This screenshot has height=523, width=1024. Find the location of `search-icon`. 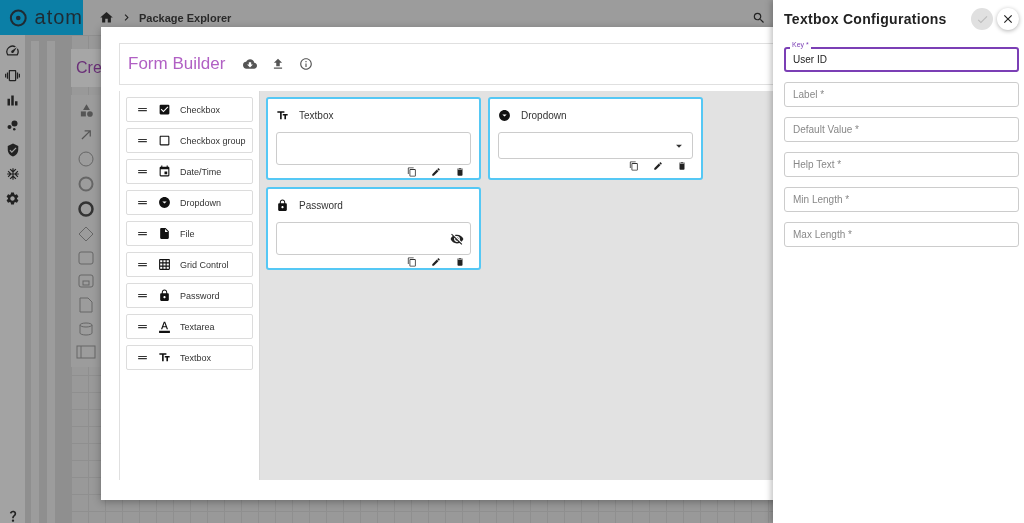

search-icon is located at coordinates (759, 17).